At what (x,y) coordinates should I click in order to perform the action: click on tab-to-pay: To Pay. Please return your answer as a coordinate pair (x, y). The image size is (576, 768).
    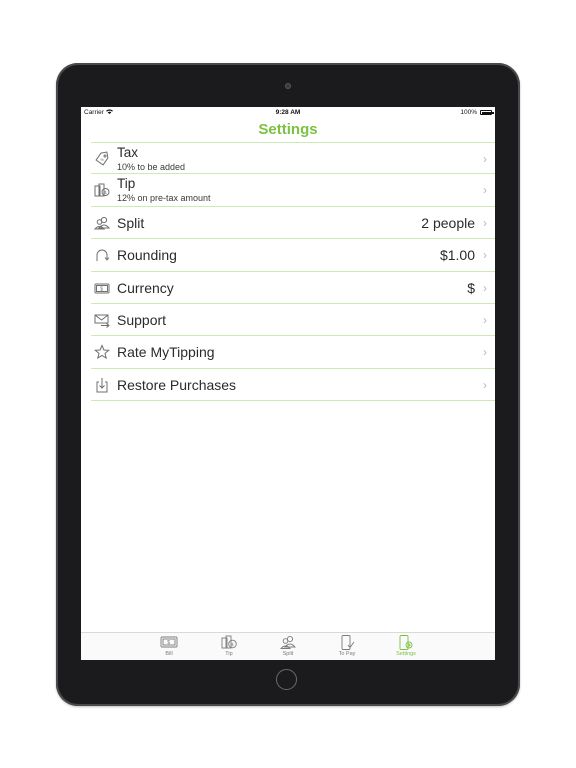
    Looking at the image, I should click on (347, 646).